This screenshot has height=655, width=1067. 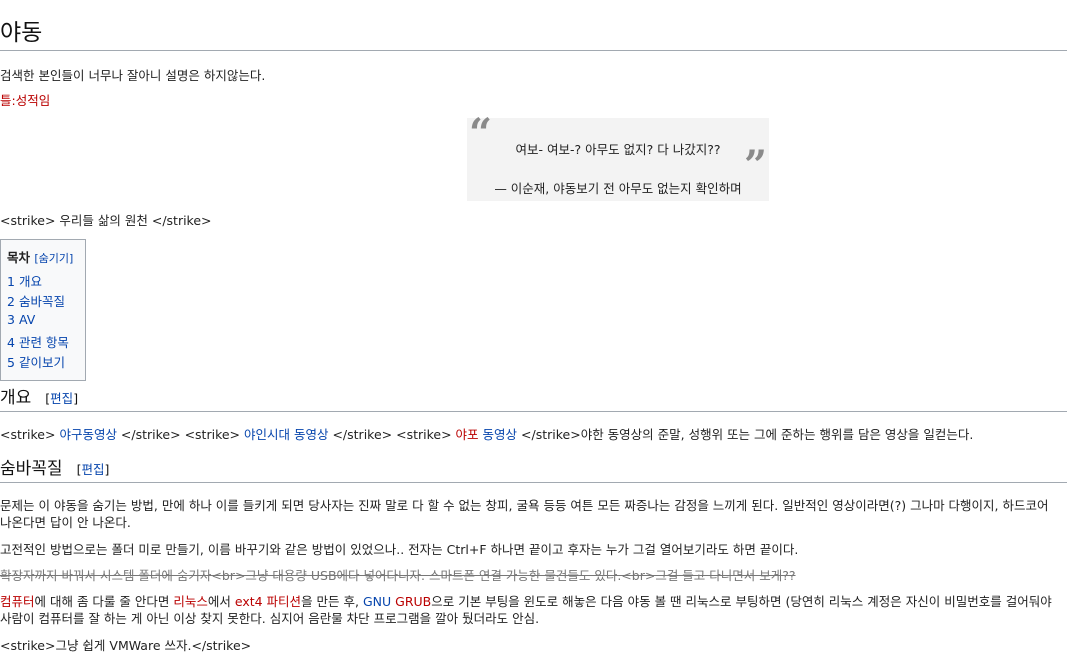 What do you see at coordinates (88, 434) in the screenshot?
I see `link-baseball-video: 야구동영상` at bounding box center [88, 434].